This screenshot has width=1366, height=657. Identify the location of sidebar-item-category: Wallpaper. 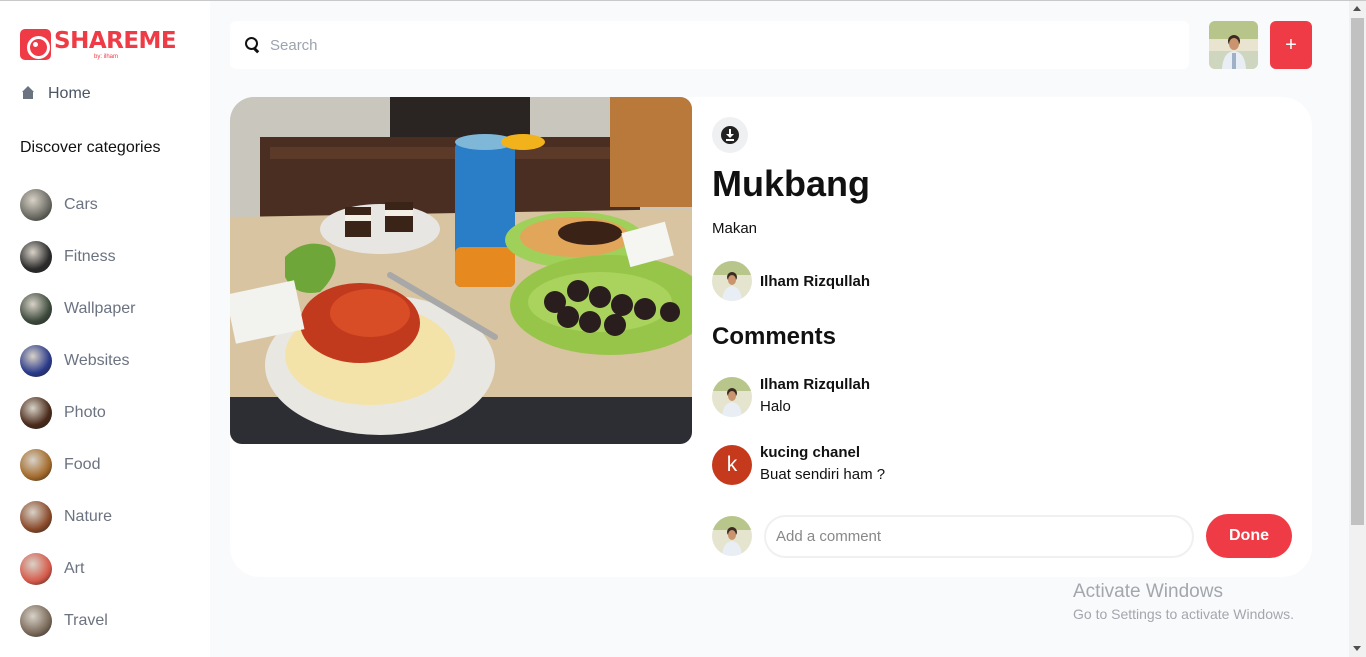
(77, 309).